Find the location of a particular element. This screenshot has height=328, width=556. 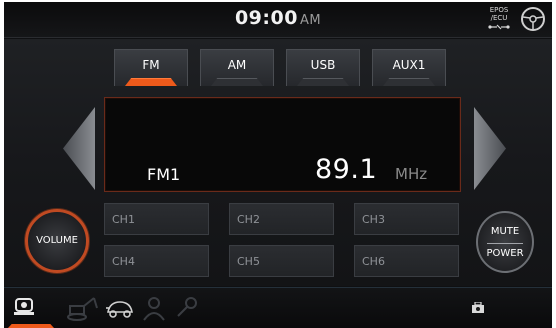

band-label: FM1 is located at coordinates (164, 174).